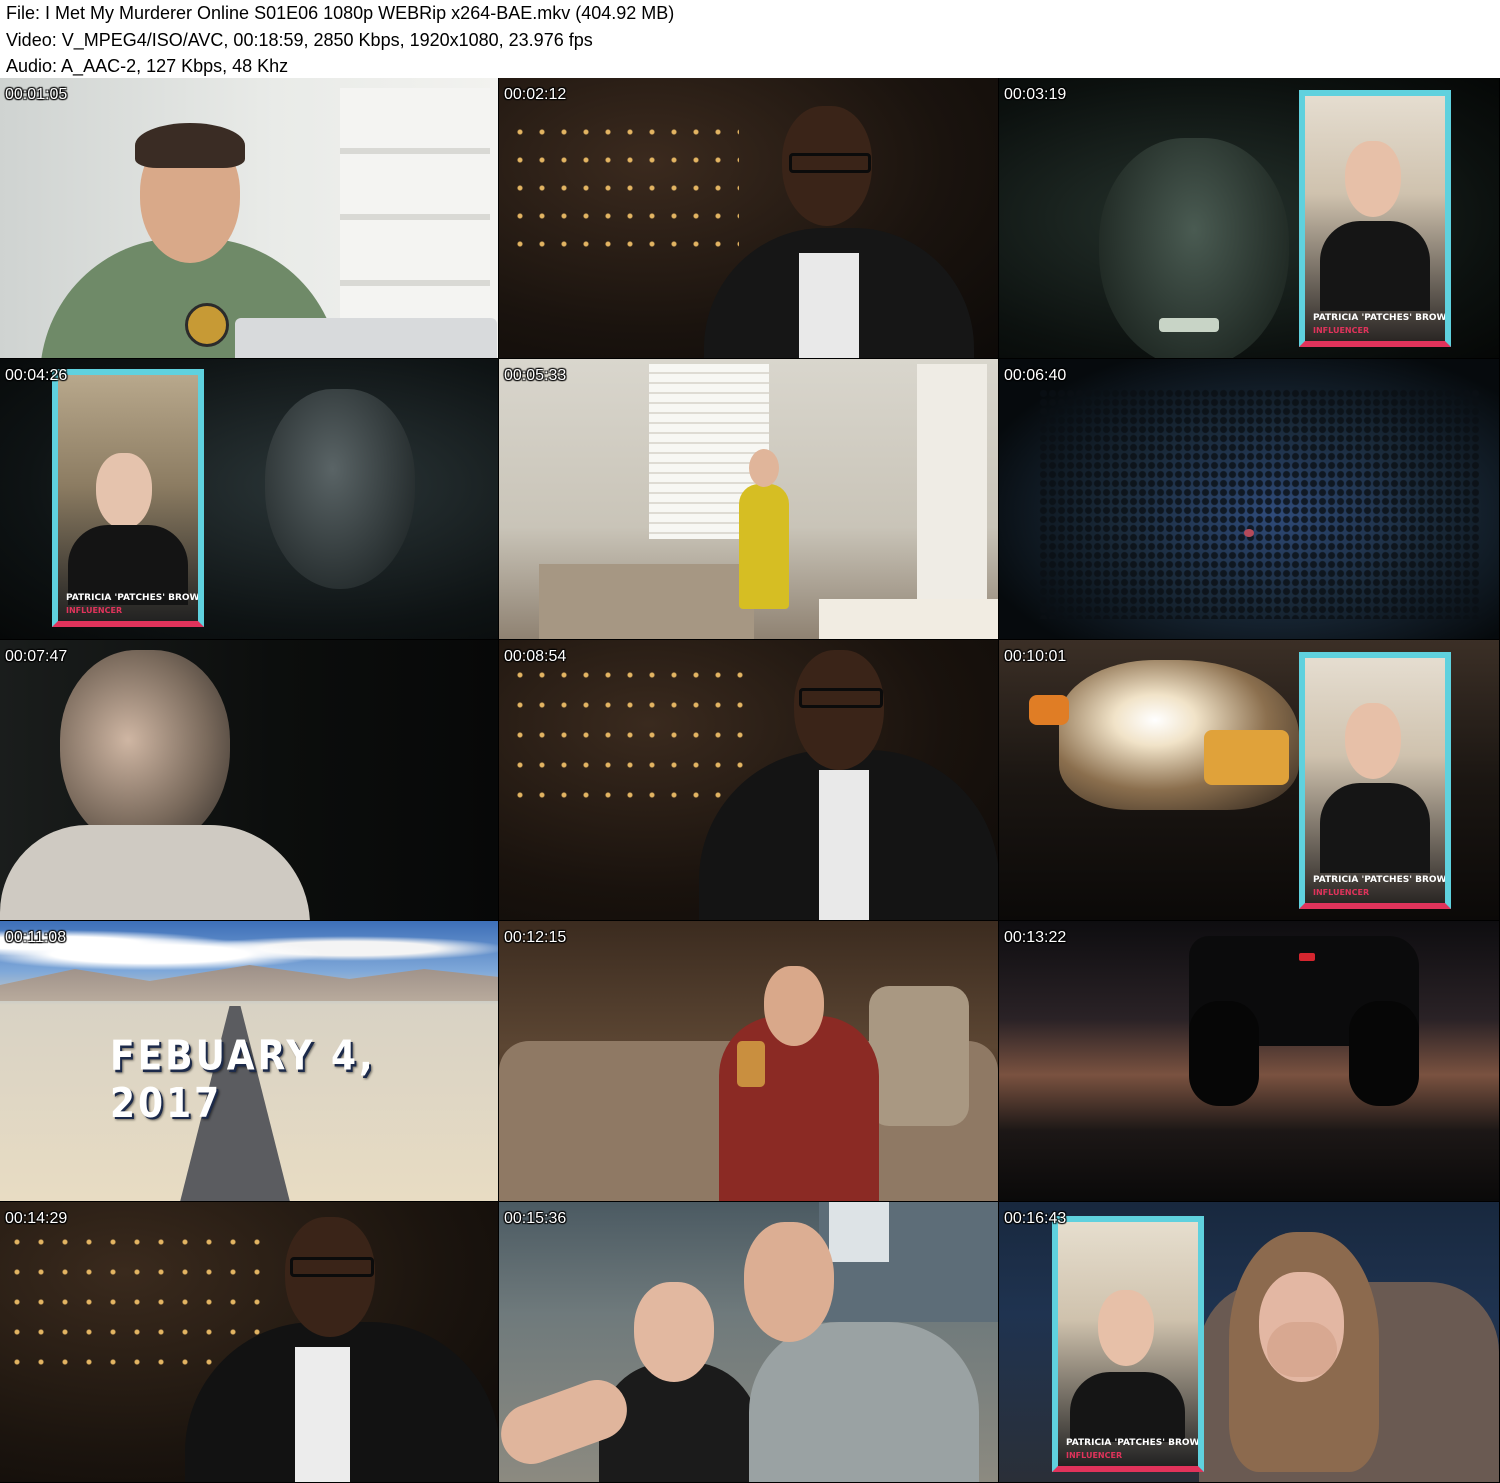 The height and width of the screenshot is (1483, 1500). What do you see at coordinates (36, 1218) in the screenshot?
I see `timestamp-label: 00:14:29` at bounding box center [36, 1218].